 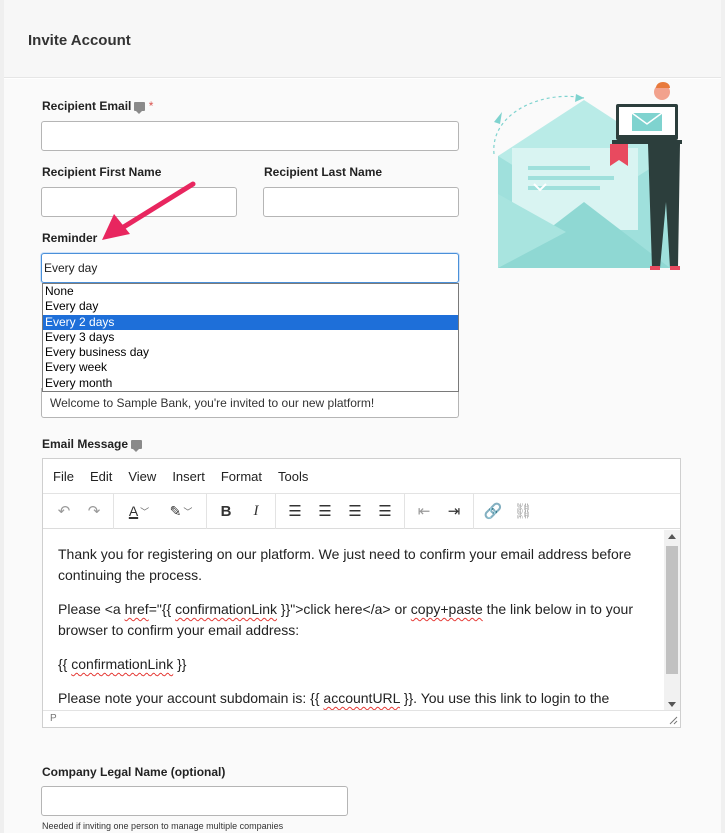 What do you see at coordinates (194, 801) in the screenshot?
I see `company-legal-name-input` at bounding box center [194, 801].